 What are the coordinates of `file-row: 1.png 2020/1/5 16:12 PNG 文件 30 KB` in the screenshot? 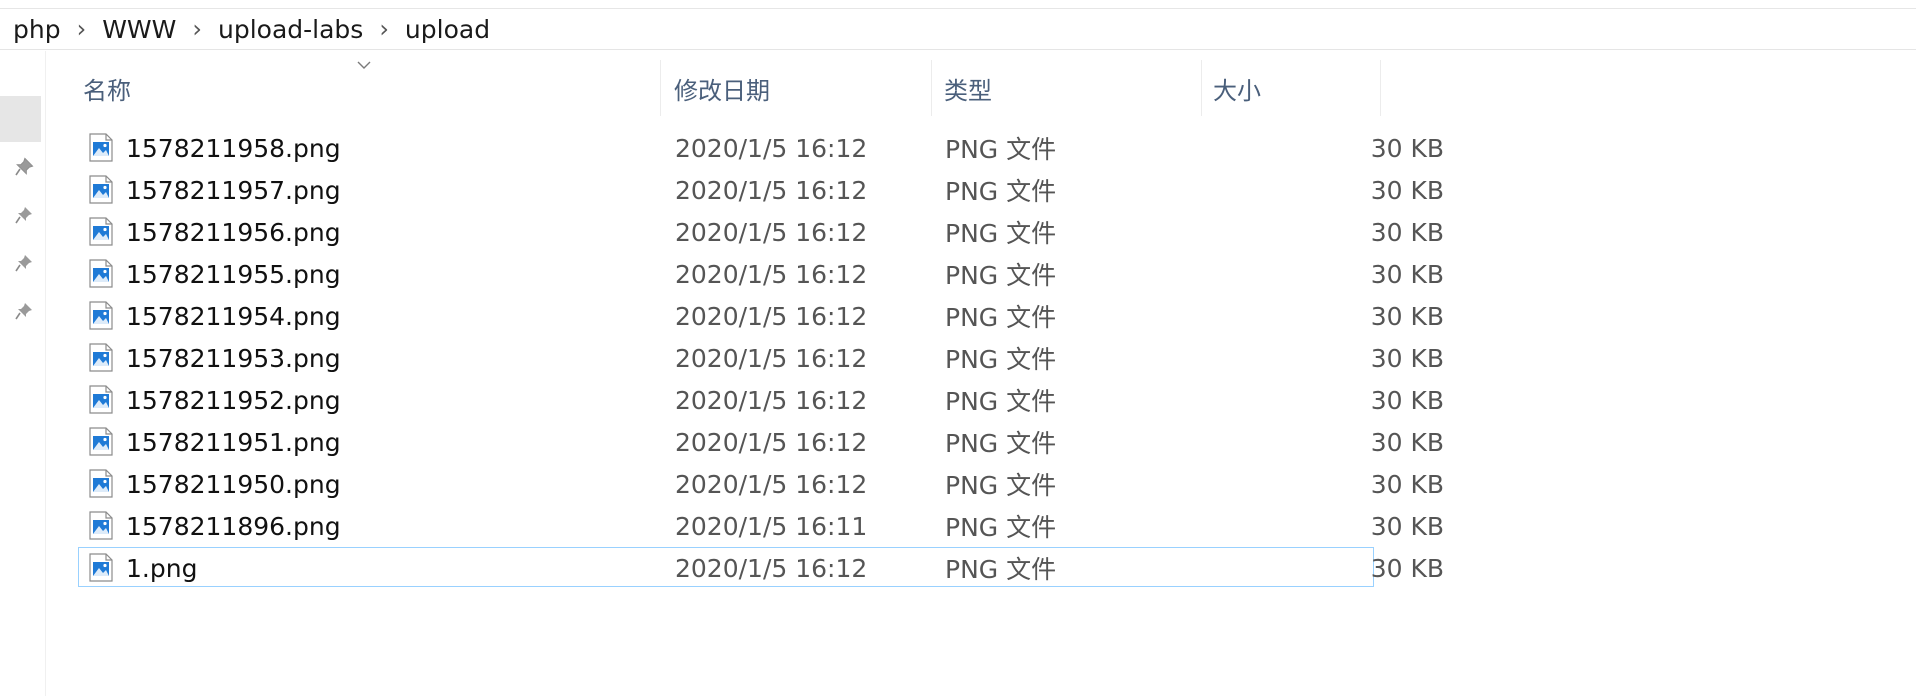 It's located at (761, 567).